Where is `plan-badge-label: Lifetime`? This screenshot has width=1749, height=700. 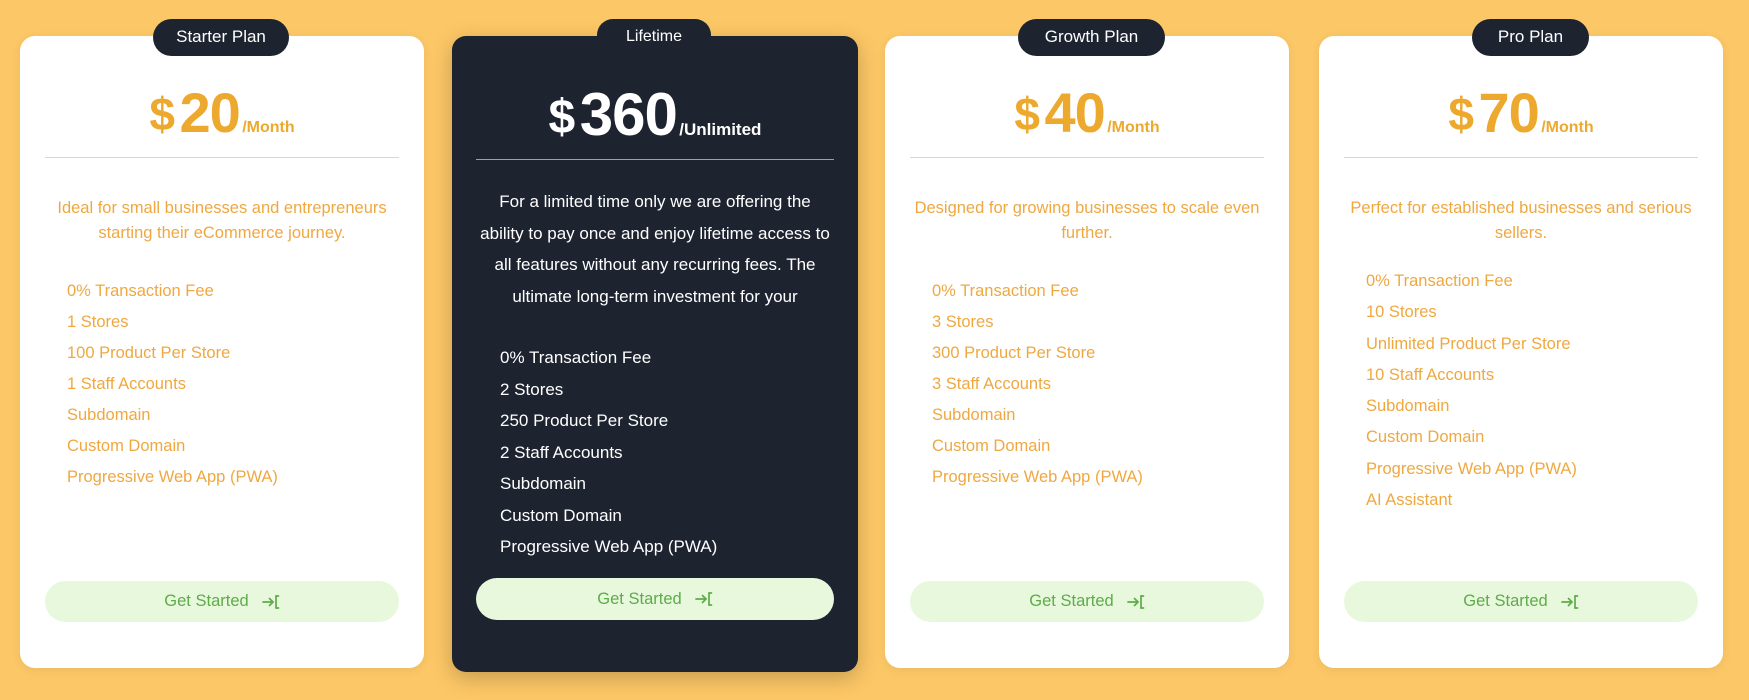 plan-badge-label: Lifetime is located at coordinates (654, 36).